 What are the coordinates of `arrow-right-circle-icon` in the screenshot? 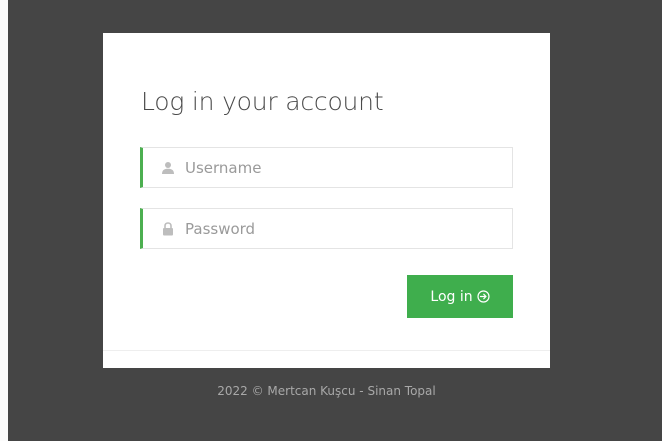 It's located at (483, 296).